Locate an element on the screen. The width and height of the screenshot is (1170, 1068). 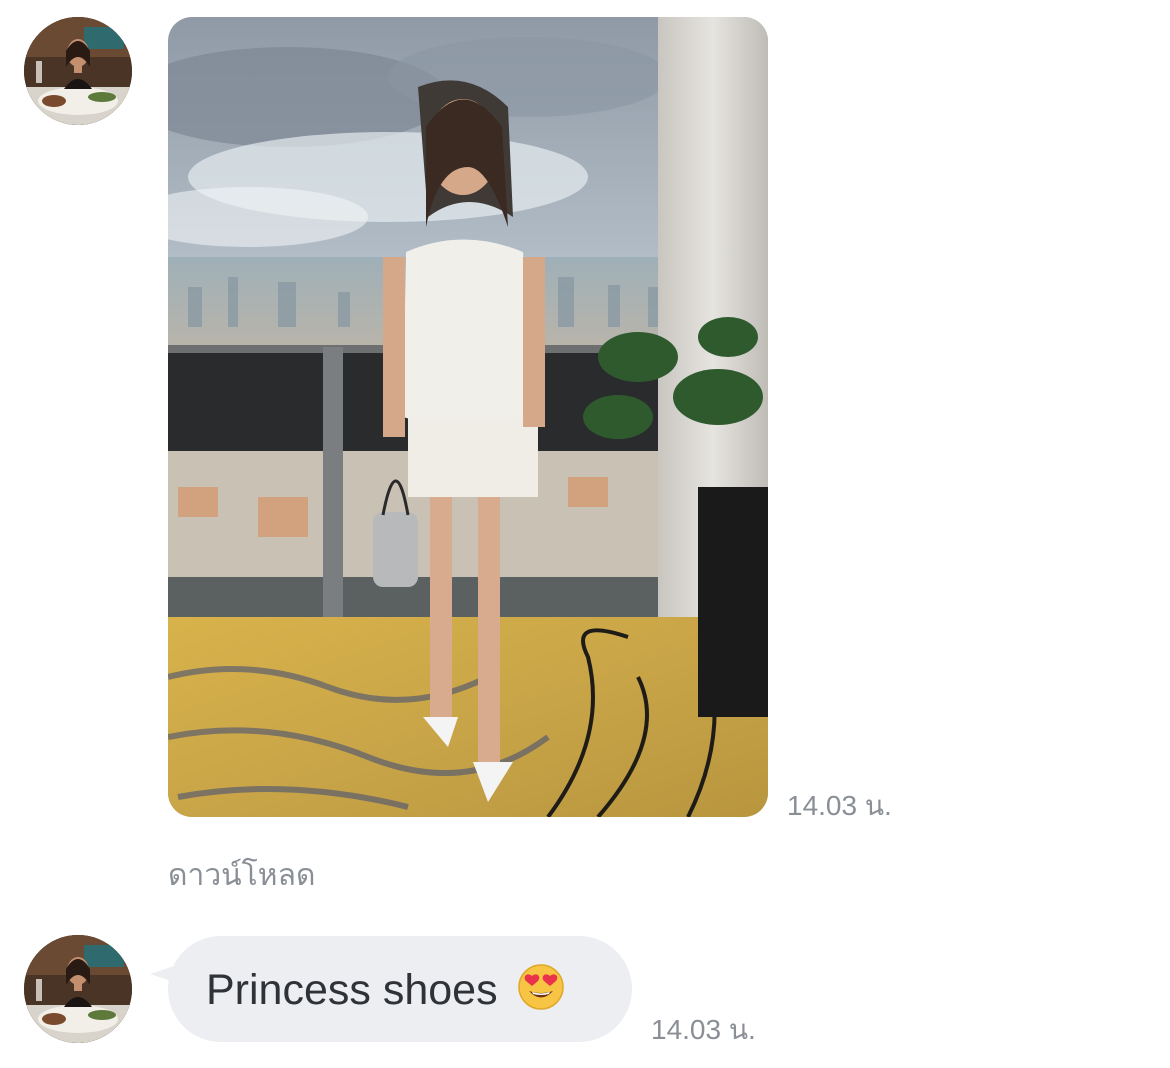
heart-eyes-emoji-icon is located at coordinates (540, 986).